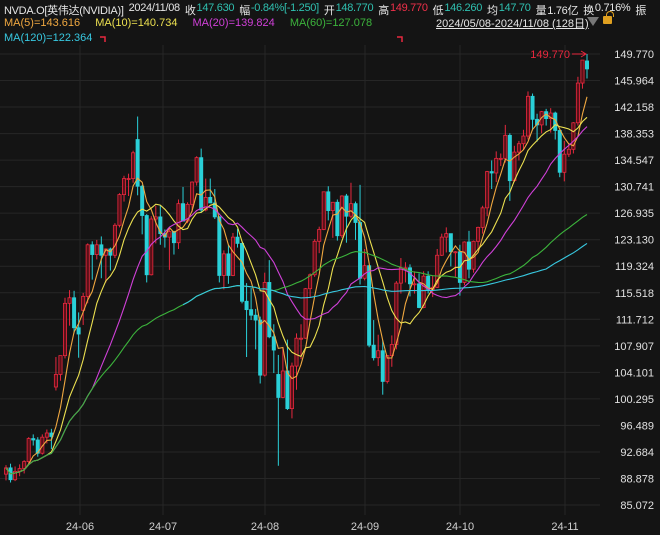  Describe the element at coordinates (564, 527) in the screenshot. I see `x-tick-label: 24-11` at that location.